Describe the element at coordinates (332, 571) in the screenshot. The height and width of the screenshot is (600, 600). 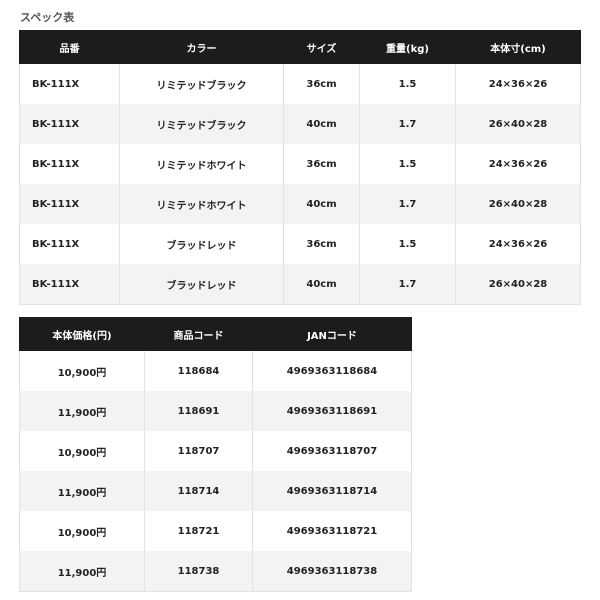
I see `cell-jan-code: 4969363118738` at that location.